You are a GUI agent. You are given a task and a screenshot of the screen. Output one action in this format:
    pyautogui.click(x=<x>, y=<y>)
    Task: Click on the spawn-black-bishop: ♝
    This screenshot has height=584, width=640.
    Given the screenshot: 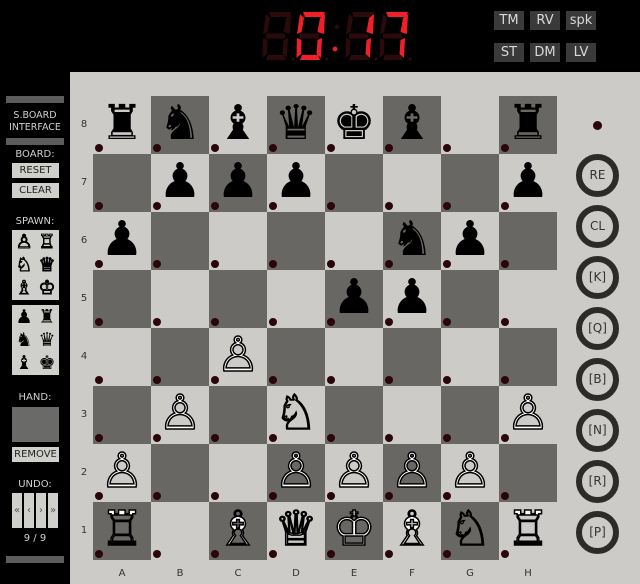 What is the action you would take?
    pyautogui.click(x=24, y=363)
    